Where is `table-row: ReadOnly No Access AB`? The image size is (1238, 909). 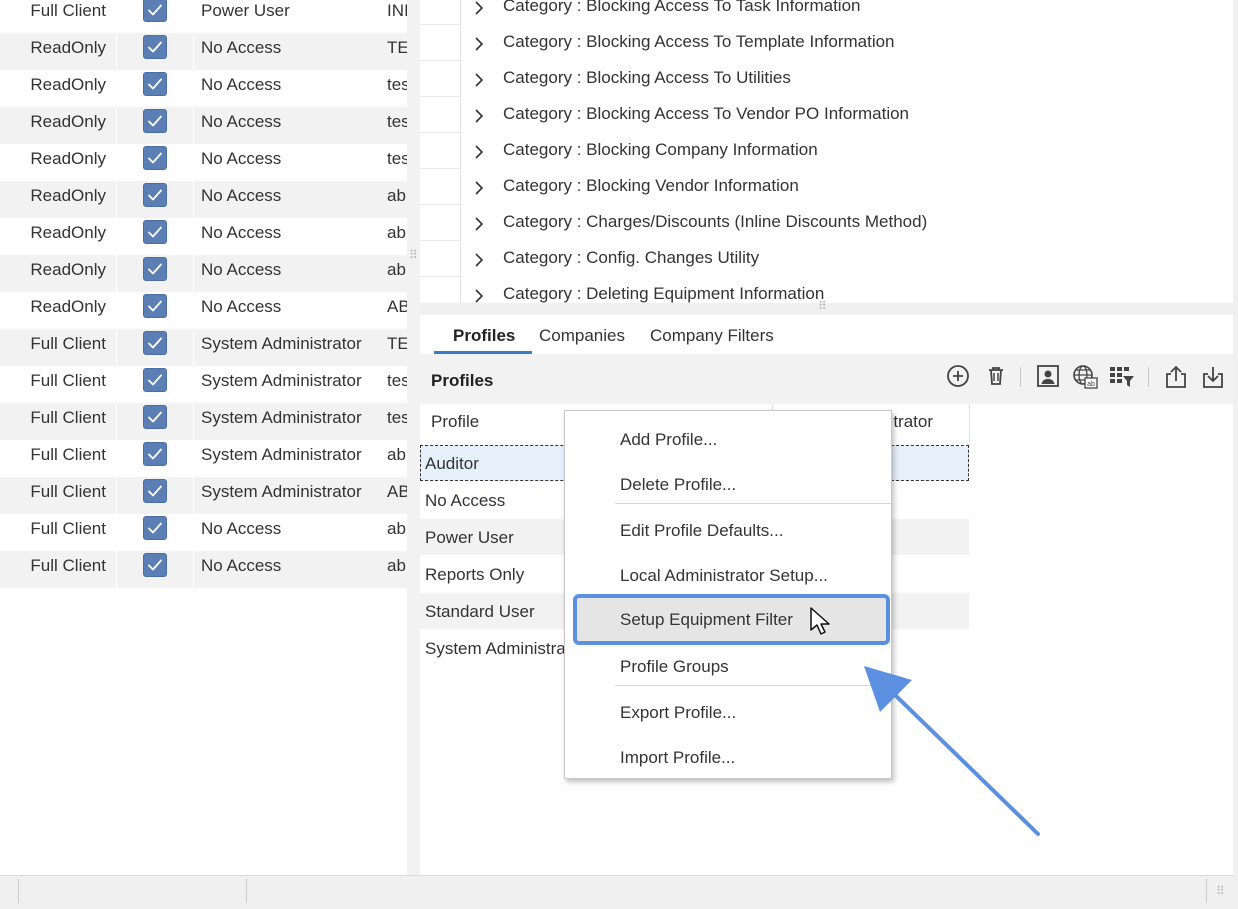 table-row: ReadOnly No Access AB is located at coordinates (203, 310).